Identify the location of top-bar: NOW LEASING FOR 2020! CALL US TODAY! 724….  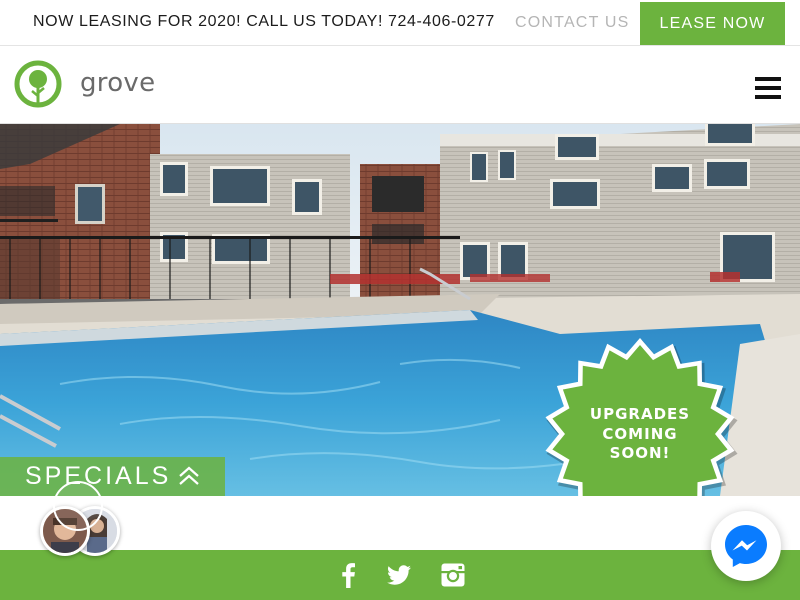
(400, 23).